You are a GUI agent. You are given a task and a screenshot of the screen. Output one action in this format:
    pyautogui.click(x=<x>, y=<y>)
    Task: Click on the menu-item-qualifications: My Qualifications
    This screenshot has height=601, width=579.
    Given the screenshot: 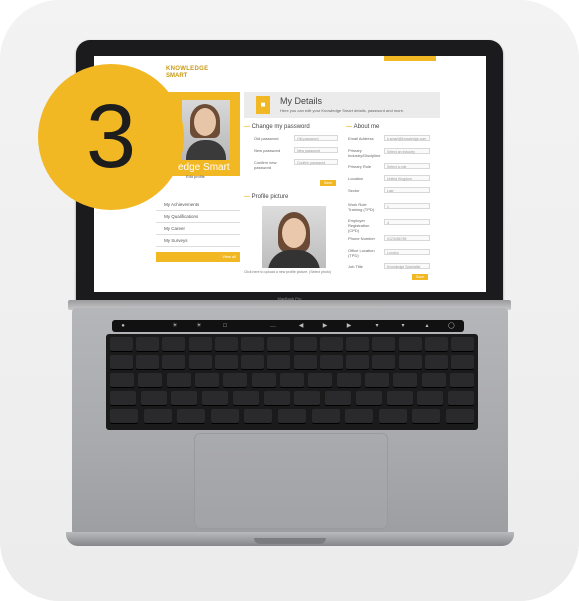 What is the action you would take?
    pyautogui.click(x=198, y=217)
    